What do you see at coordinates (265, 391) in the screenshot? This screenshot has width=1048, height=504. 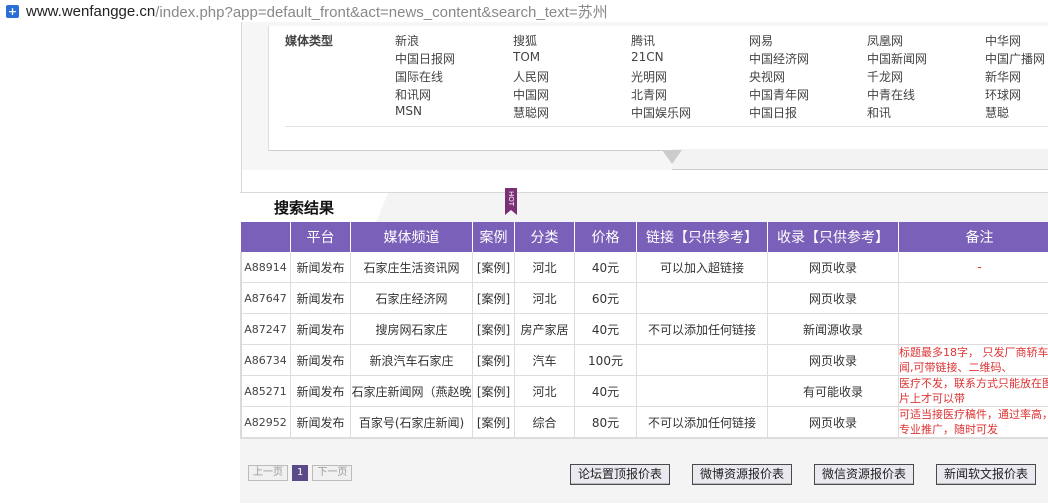 I see `row-id: A85271` at bounding box center [265, 391].